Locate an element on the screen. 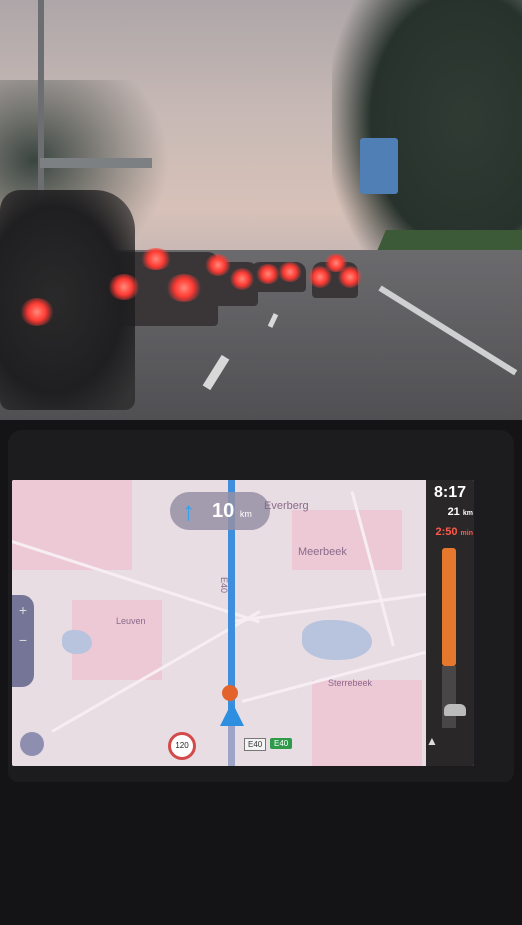 The height and width of the screenshot is (925, 522). map-label-town: Sterrebeek is located at coordinates (350, 683).